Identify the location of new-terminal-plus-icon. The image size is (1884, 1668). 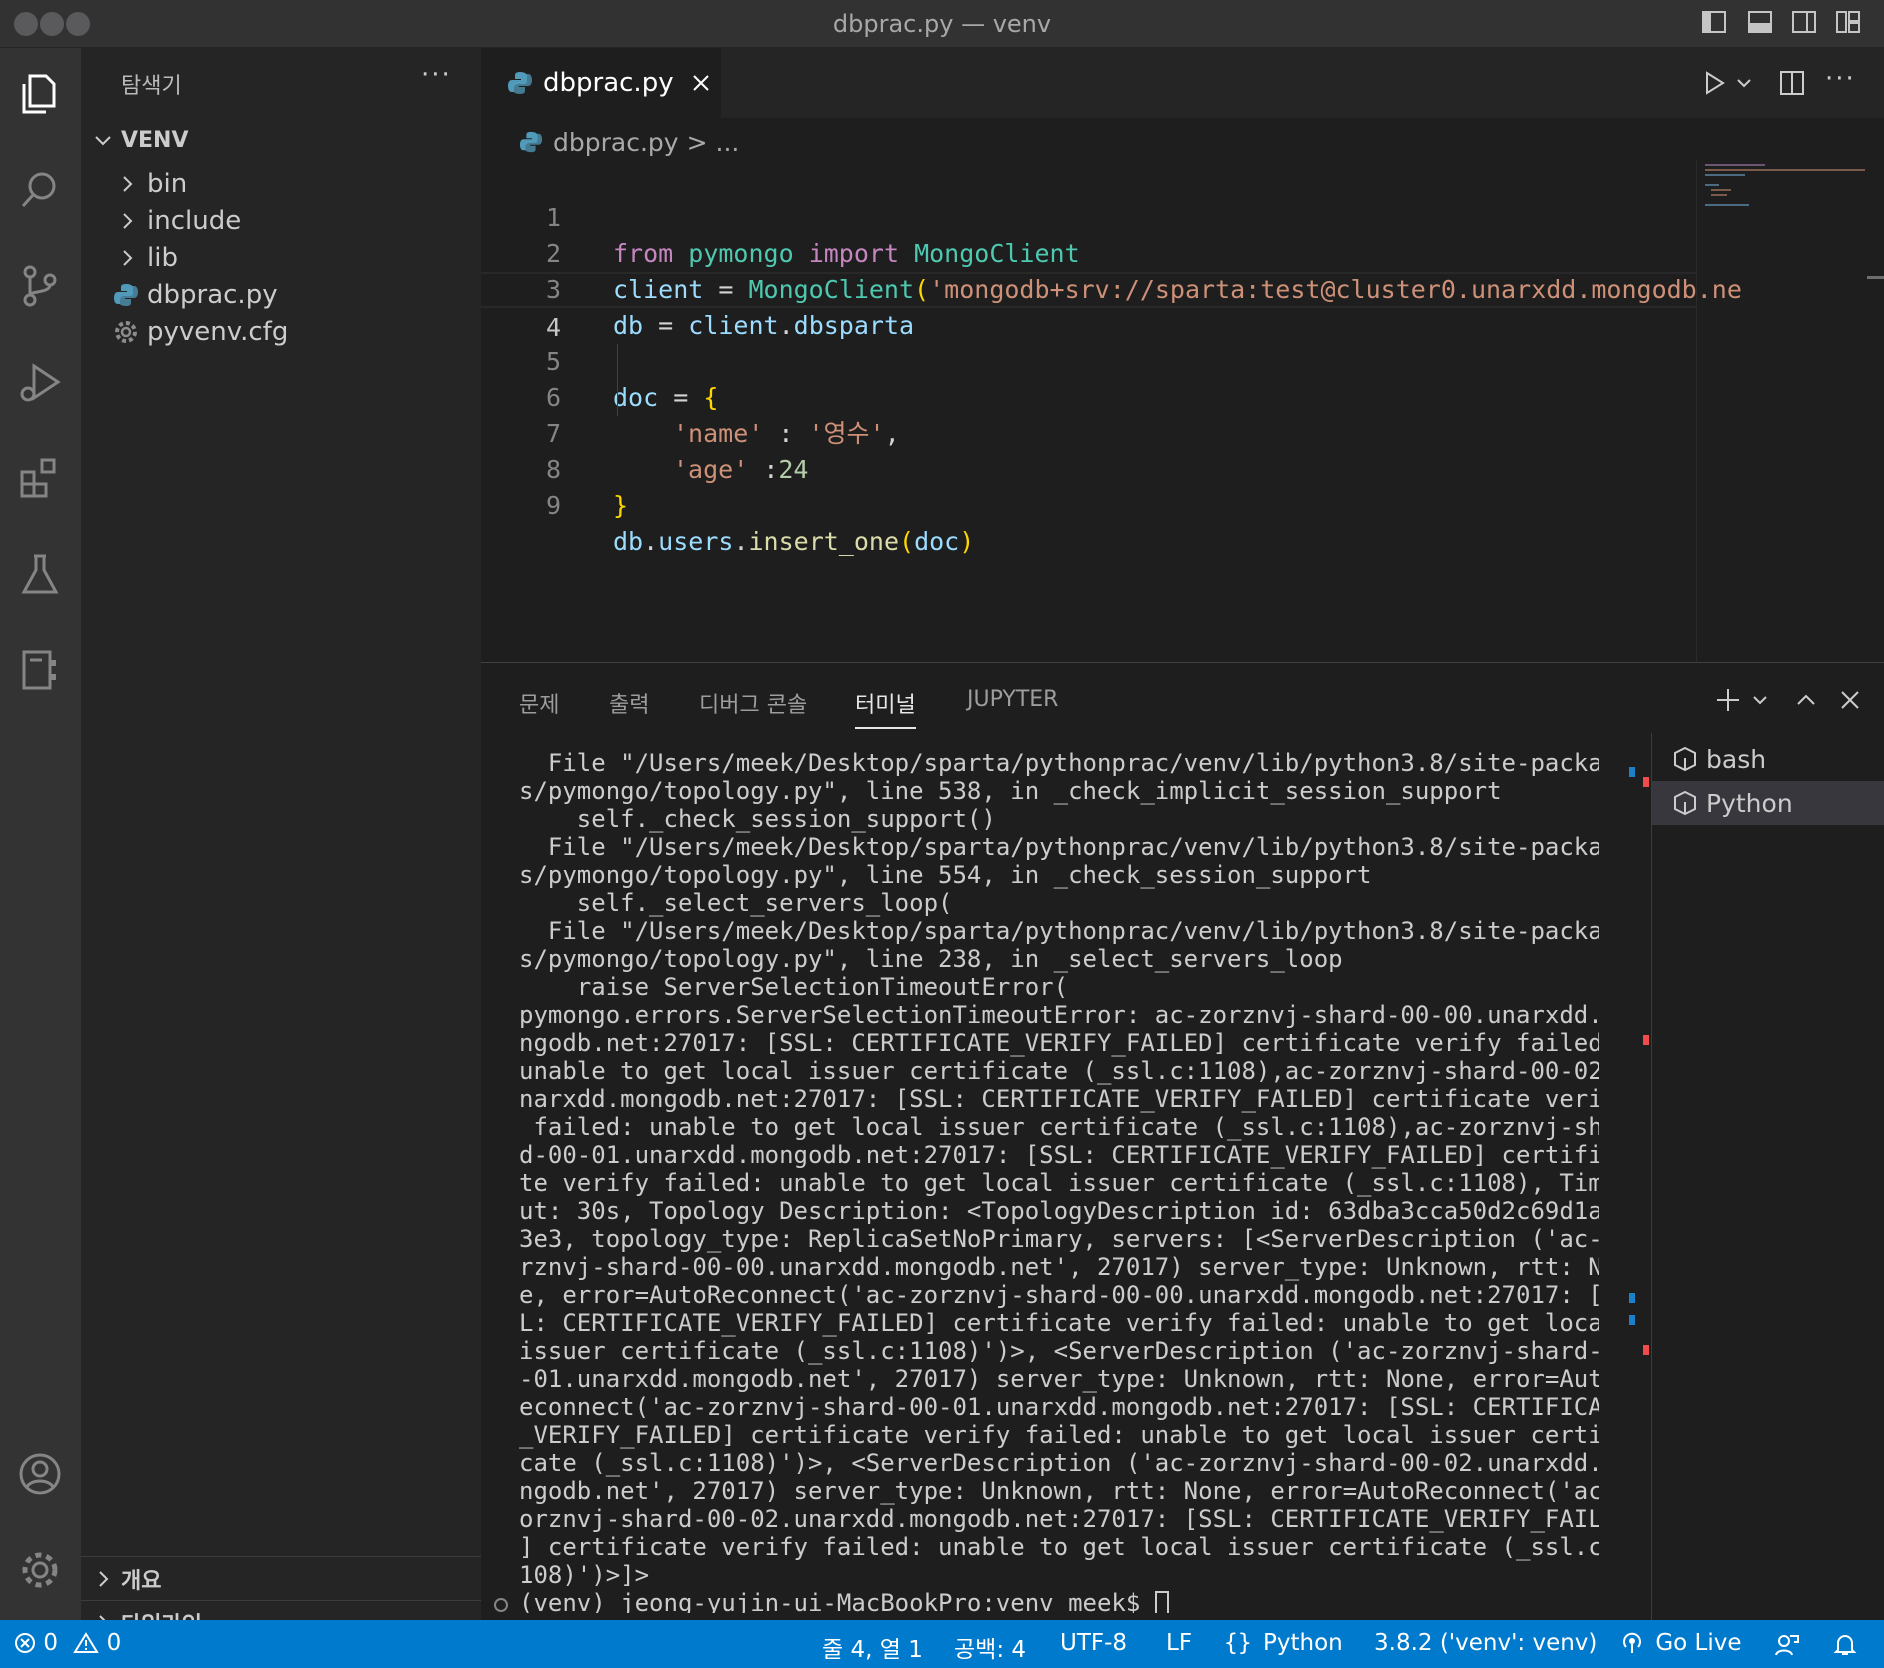
(1728, 700).